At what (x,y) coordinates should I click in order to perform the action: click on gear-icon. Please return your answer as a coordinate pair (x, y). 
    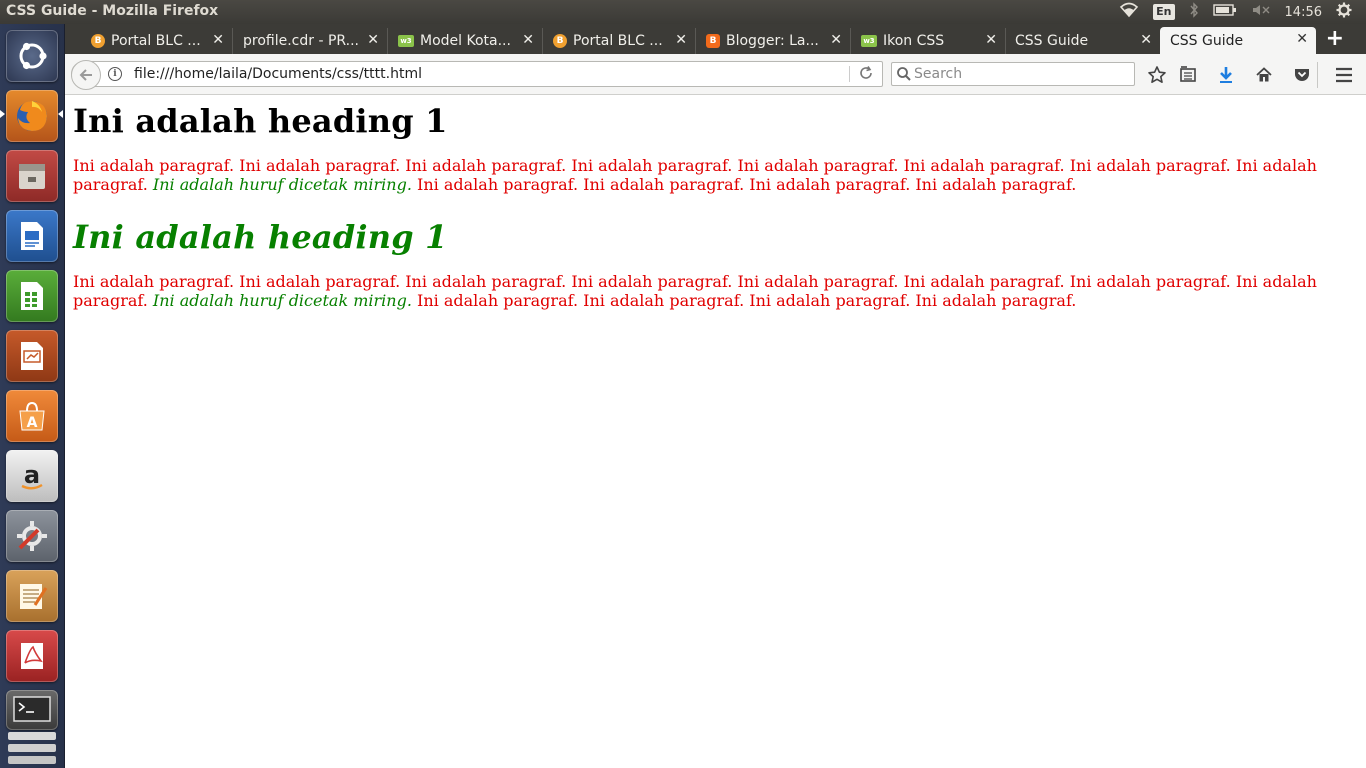
    Looking at the image, I should click on (1344, 12).